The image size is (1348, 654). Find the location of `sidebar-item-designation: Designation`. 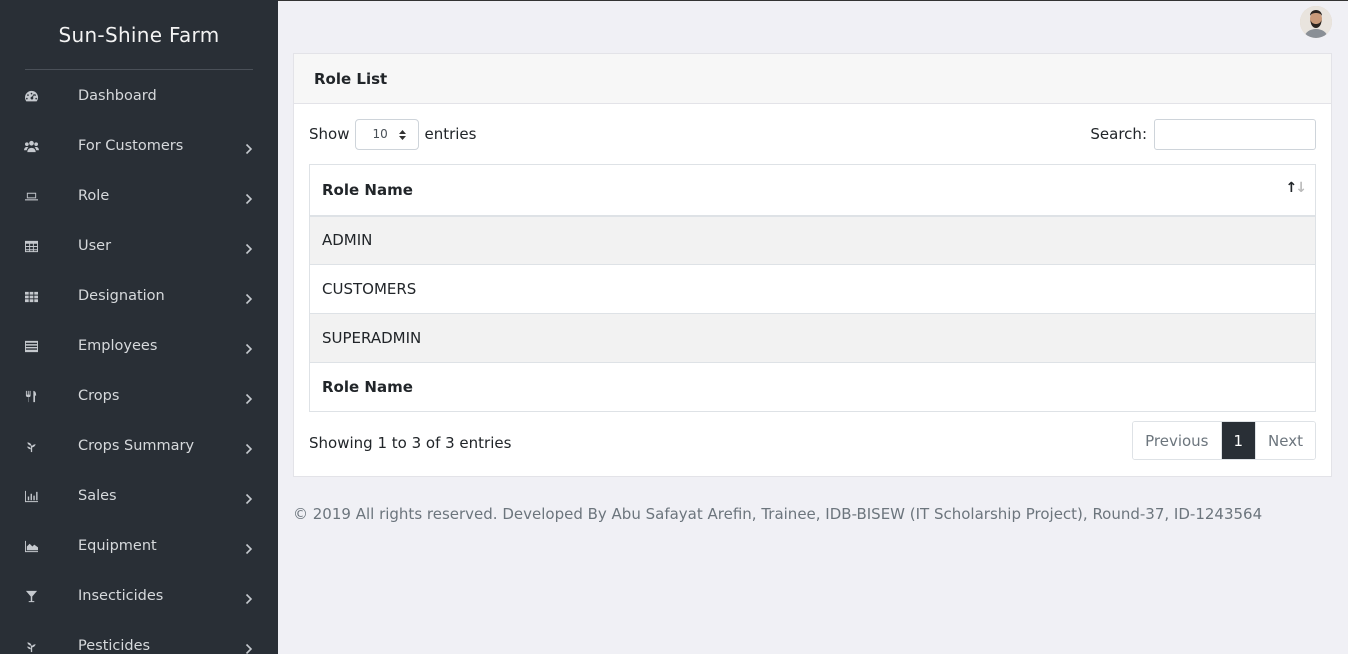

sidebar-item-designation: Designation is located at coordinates (139, 296).